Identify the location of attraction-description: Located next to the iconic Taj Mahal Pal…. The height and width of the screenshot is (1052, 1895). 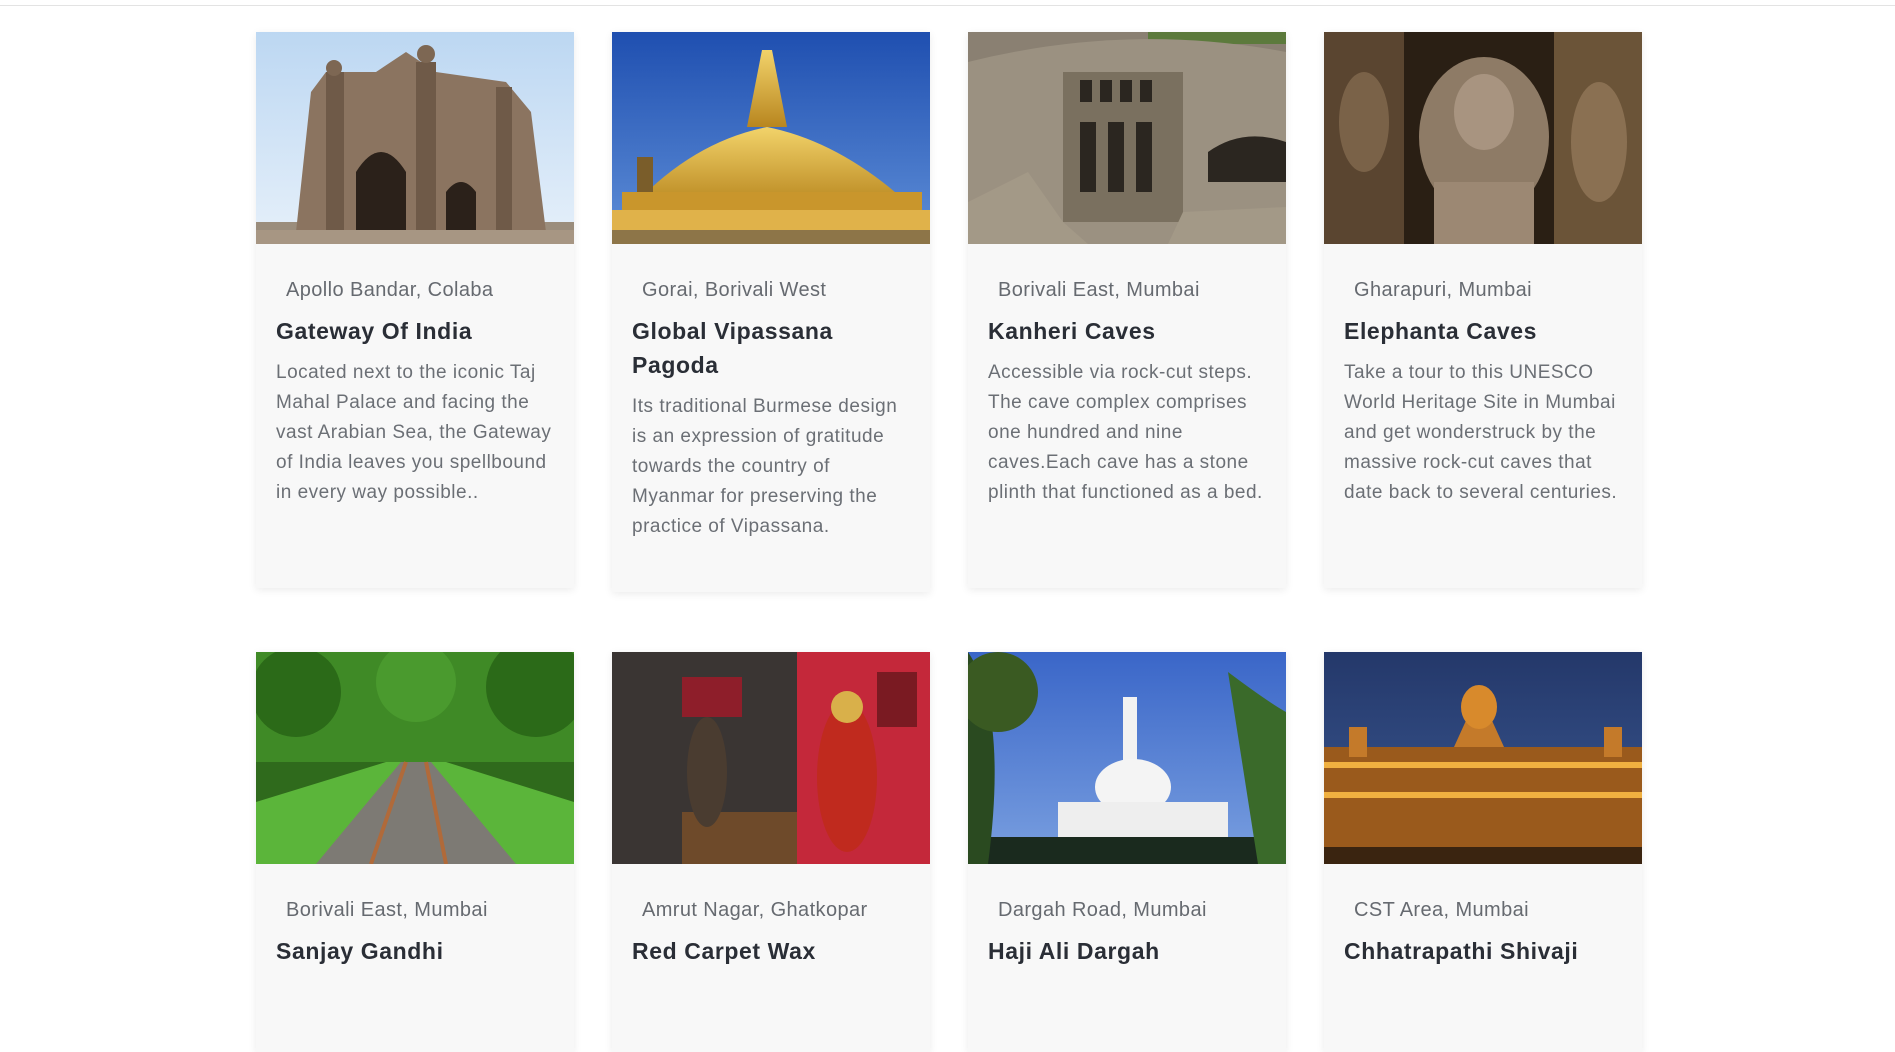
(414, 432).